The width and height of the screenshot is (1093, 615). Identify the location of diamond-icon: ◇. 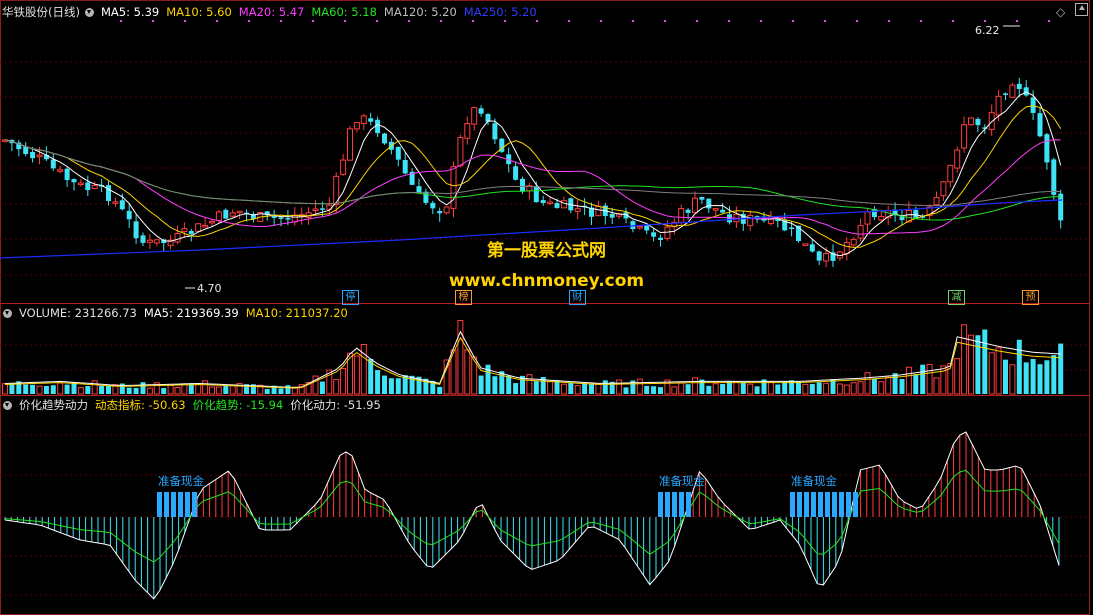
(1060, 12).